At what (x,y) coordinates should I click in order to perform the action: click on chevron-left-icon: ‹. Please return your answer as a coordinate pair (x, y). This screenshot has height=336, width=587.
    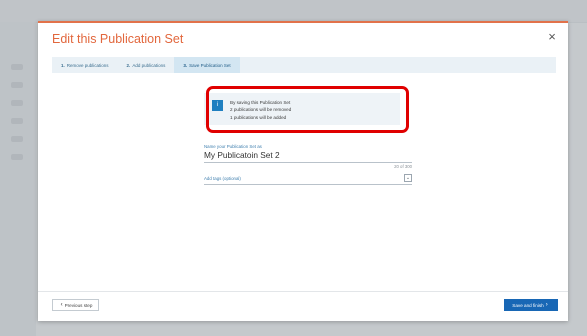
    Looking at the image, I should click on (61, 305).